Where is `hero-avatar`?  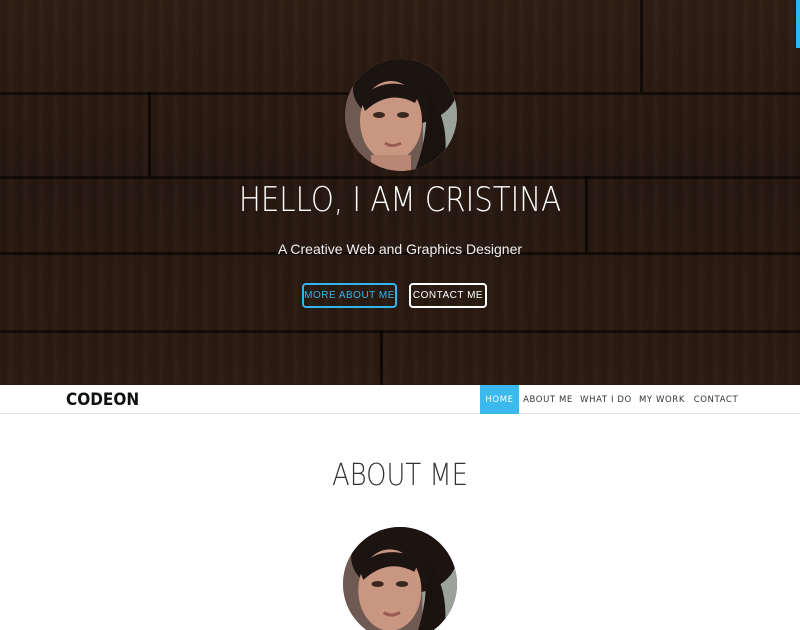 hero-avatar is located at coordinates (401, 115).